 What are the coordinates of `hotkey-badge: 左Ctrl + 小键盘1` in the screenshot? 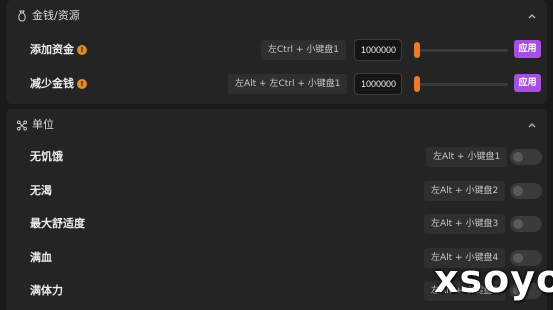 It's located at (304, 50).